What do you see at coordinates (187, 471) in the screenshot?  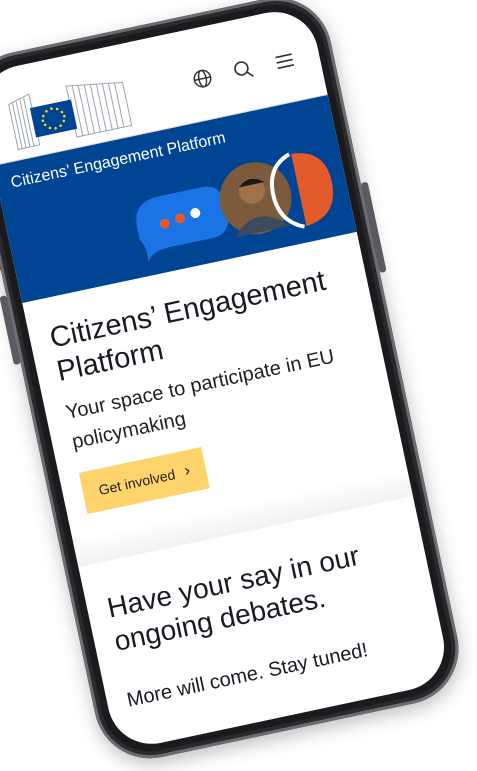 I see `chevron-right-icon: ›` at bounding box center [187, 471].